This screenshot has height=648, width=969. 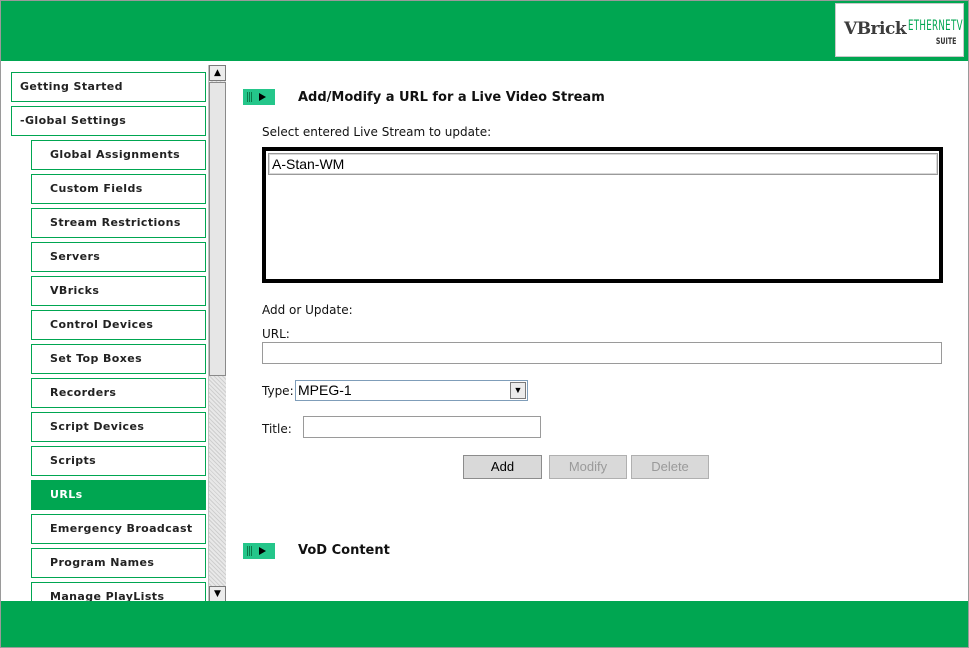 What do you see at coordinates (484, 624) in the screenshot?
I see `footer-bar` at bounding box center [484, 624].